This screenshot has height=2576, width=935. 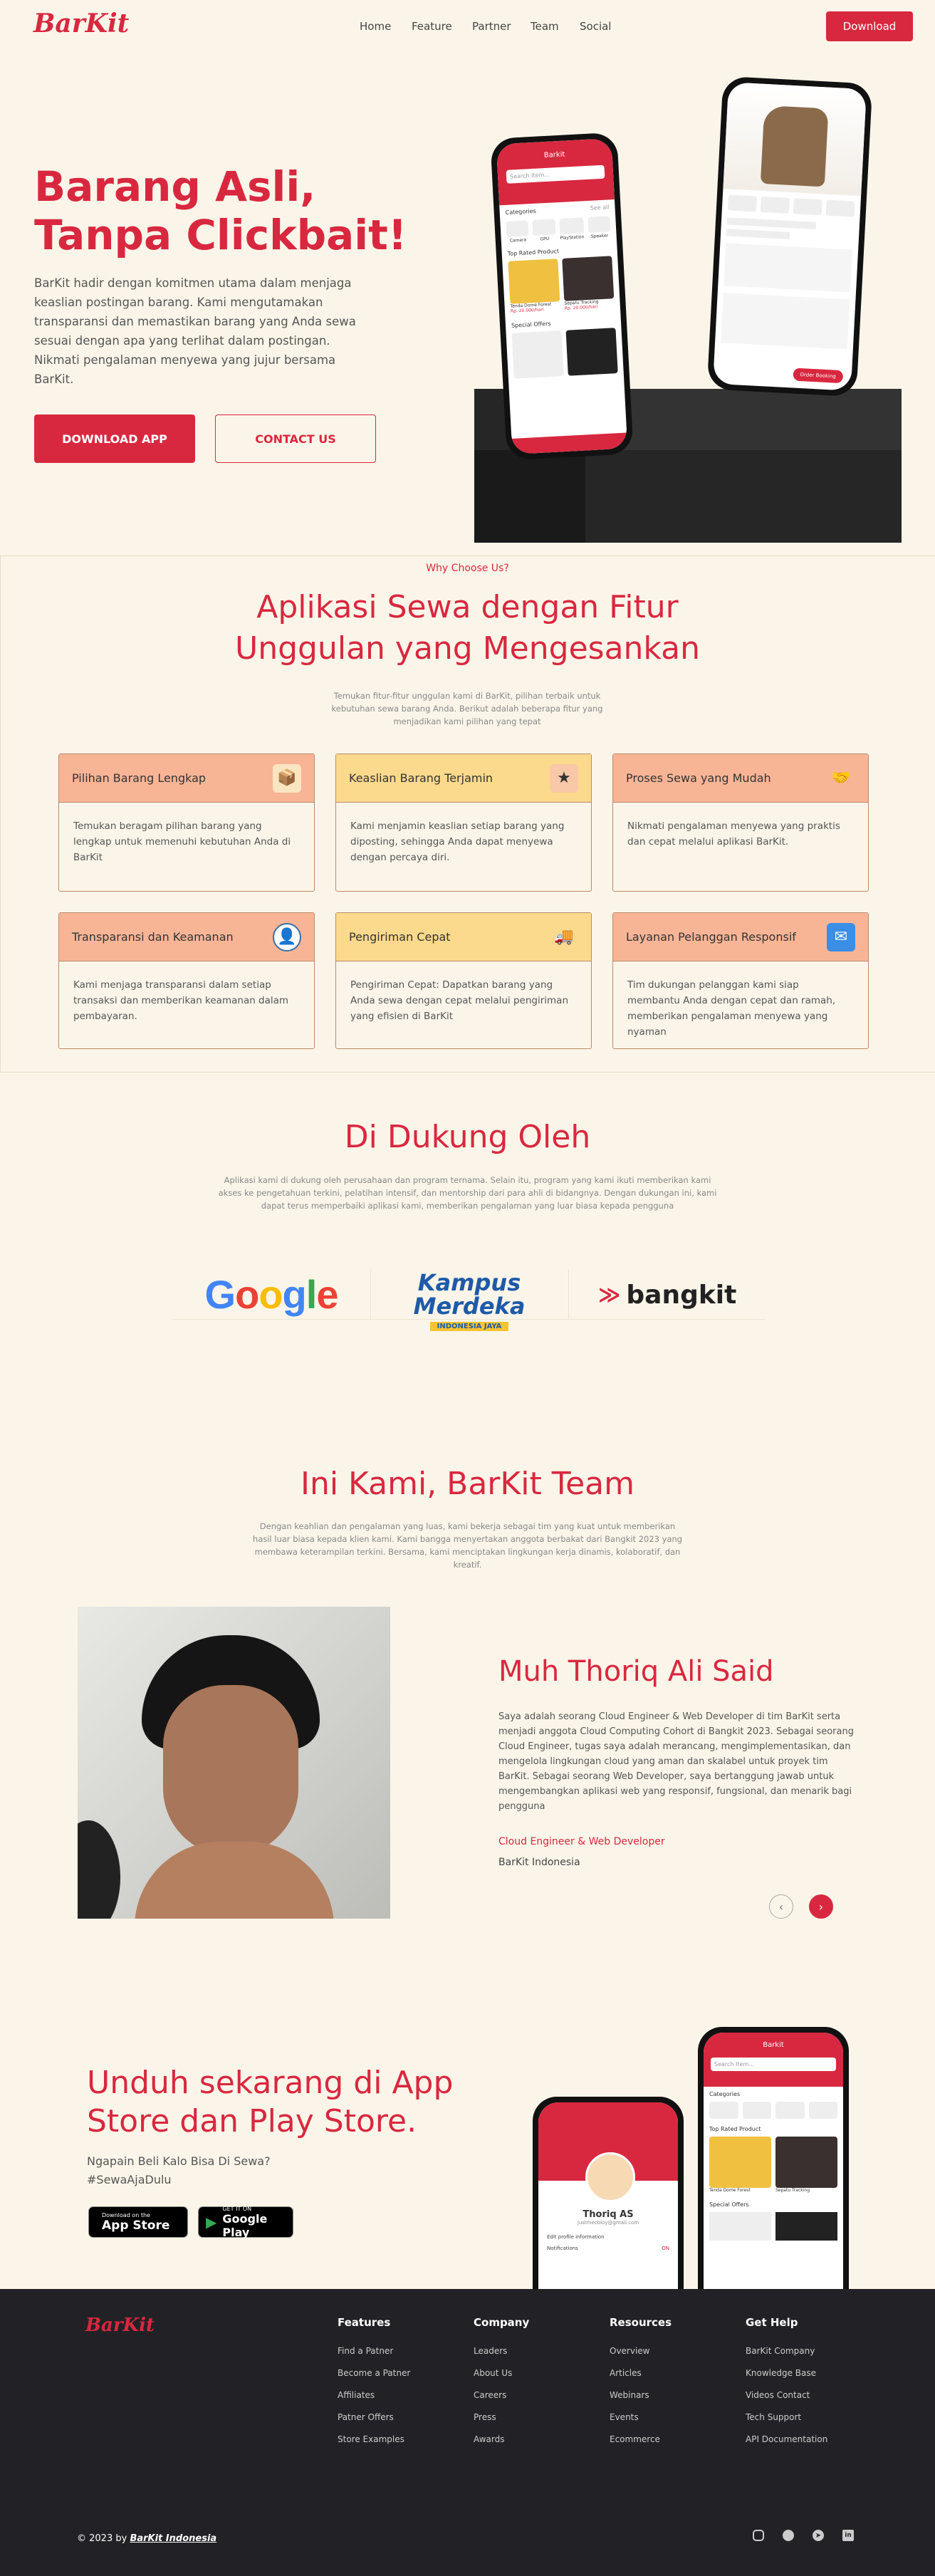 I want to click on instagram-icon, so click(x=759, y=2535).